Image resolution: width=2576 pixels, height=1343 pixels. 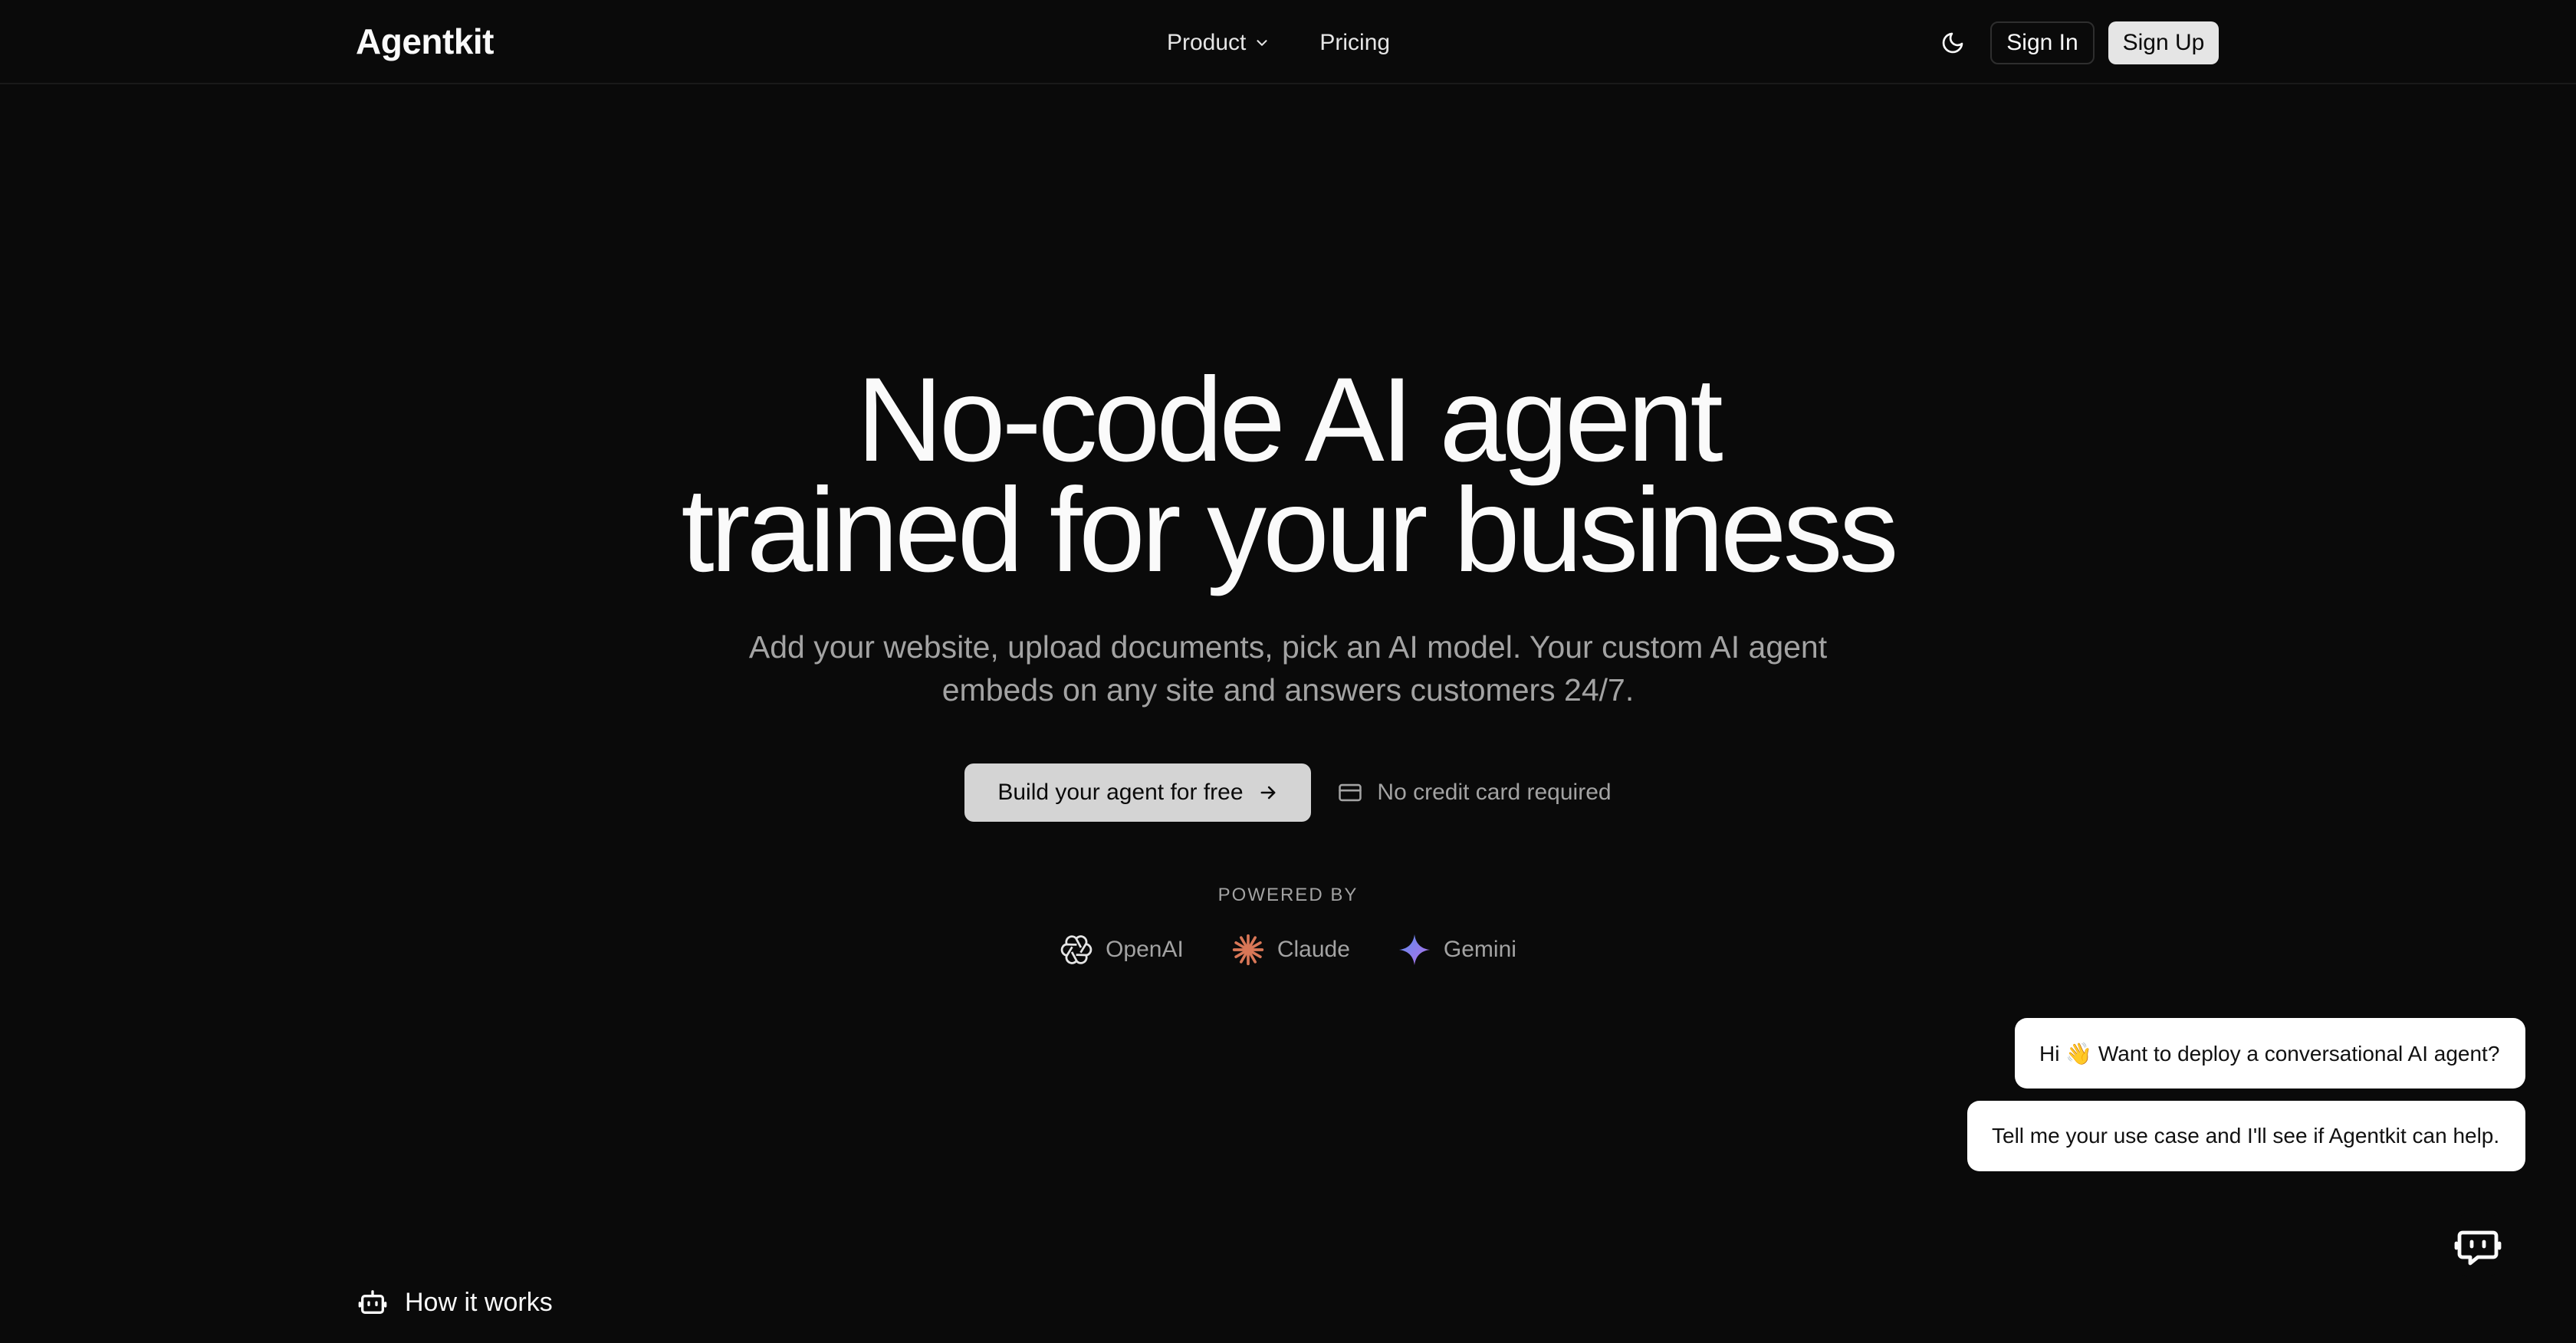 I want to click on no-credit-card-text: No credit card required, so click(x=1494, y=792).